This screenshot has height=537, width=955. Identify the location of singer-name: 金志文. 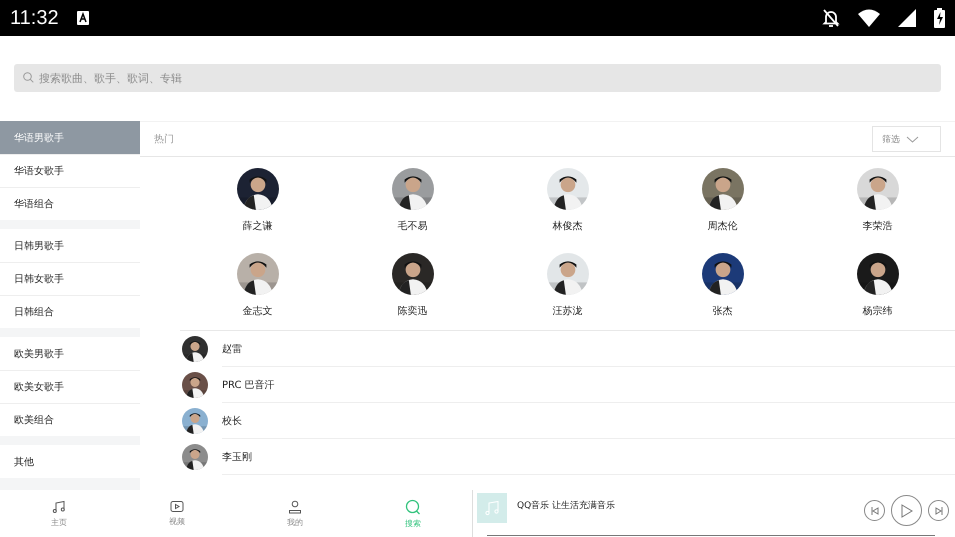
(257, 311).